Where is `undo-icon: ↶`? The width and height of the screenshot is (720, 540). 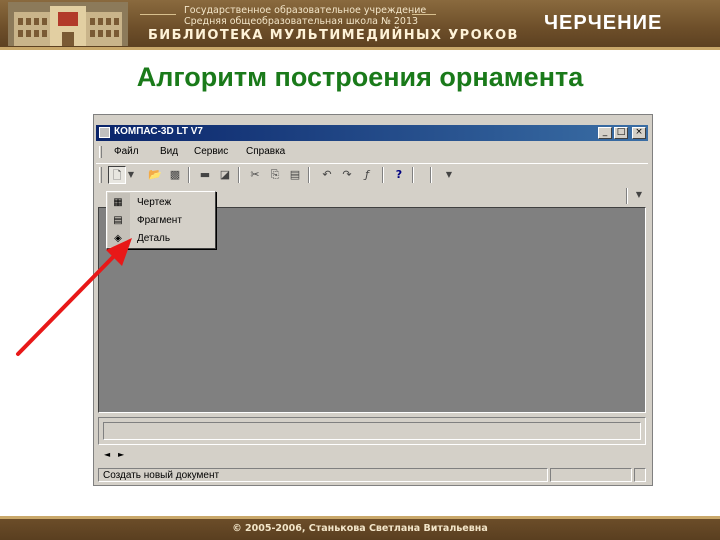
undo-icon: ↶ is located at coordinates (327, 175).